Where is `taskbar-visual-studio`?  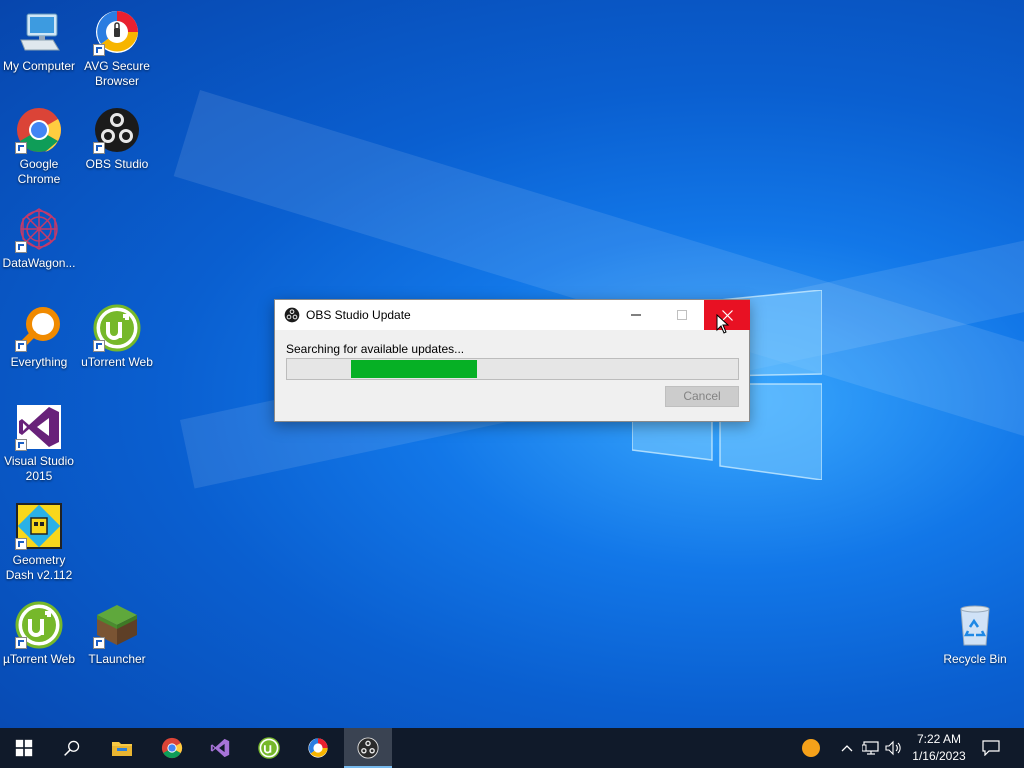 taskbar-visual-studio is located at coordinates (220, 748).